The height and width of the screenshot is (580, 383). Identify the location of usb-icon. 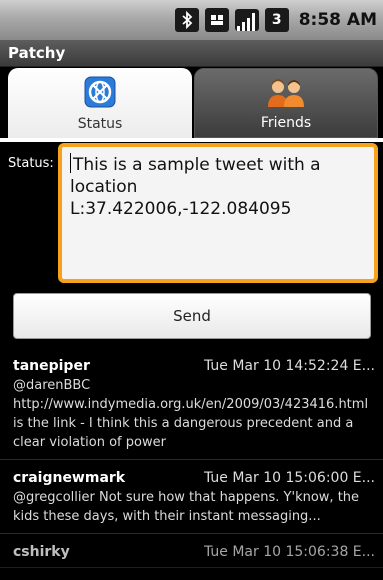
(216, 20).